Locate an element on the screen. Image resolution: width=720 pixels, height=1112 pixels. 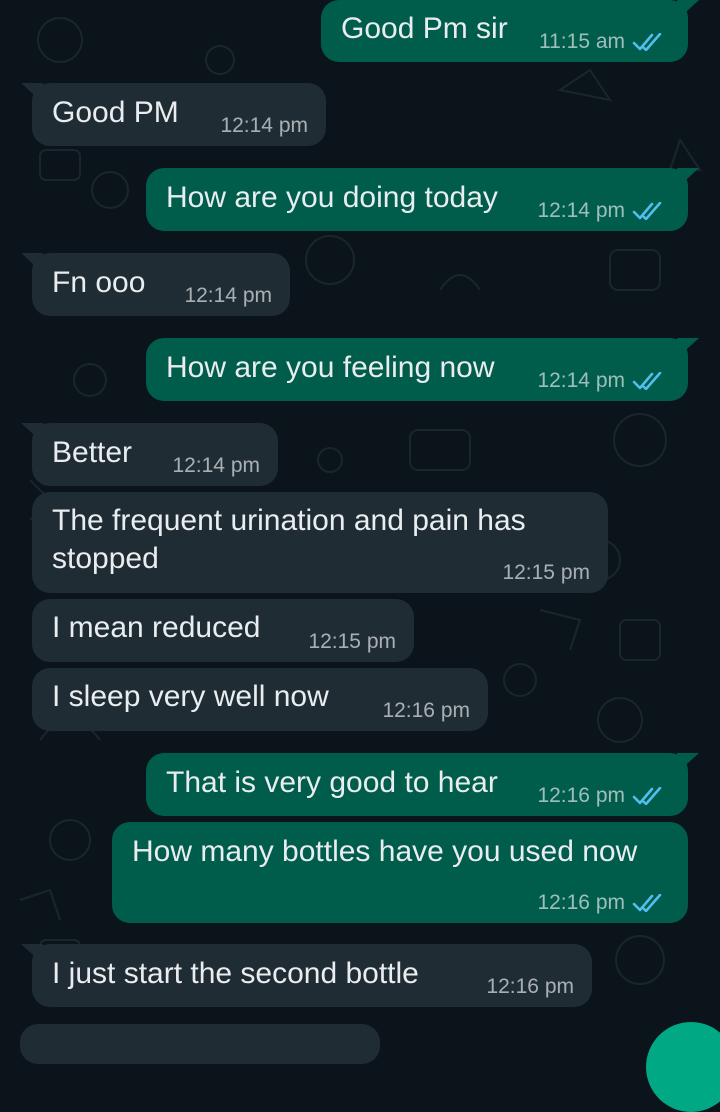
message-bubble-incoming: Fn ooo 12:14 pm is located at coordinates (155, 284).